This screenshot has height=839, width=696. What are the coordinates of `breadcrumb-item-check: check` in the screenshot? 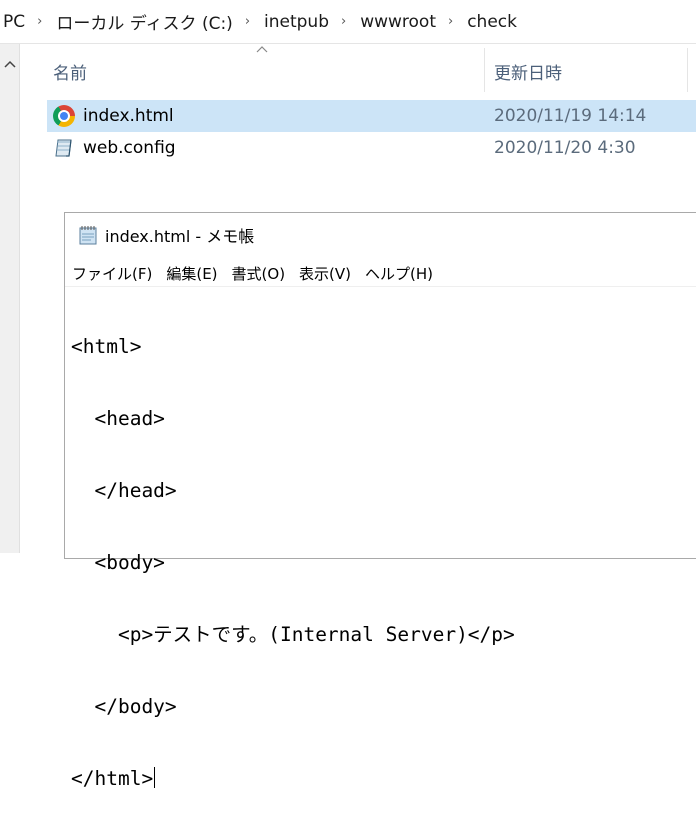 It's located at (492, 22).